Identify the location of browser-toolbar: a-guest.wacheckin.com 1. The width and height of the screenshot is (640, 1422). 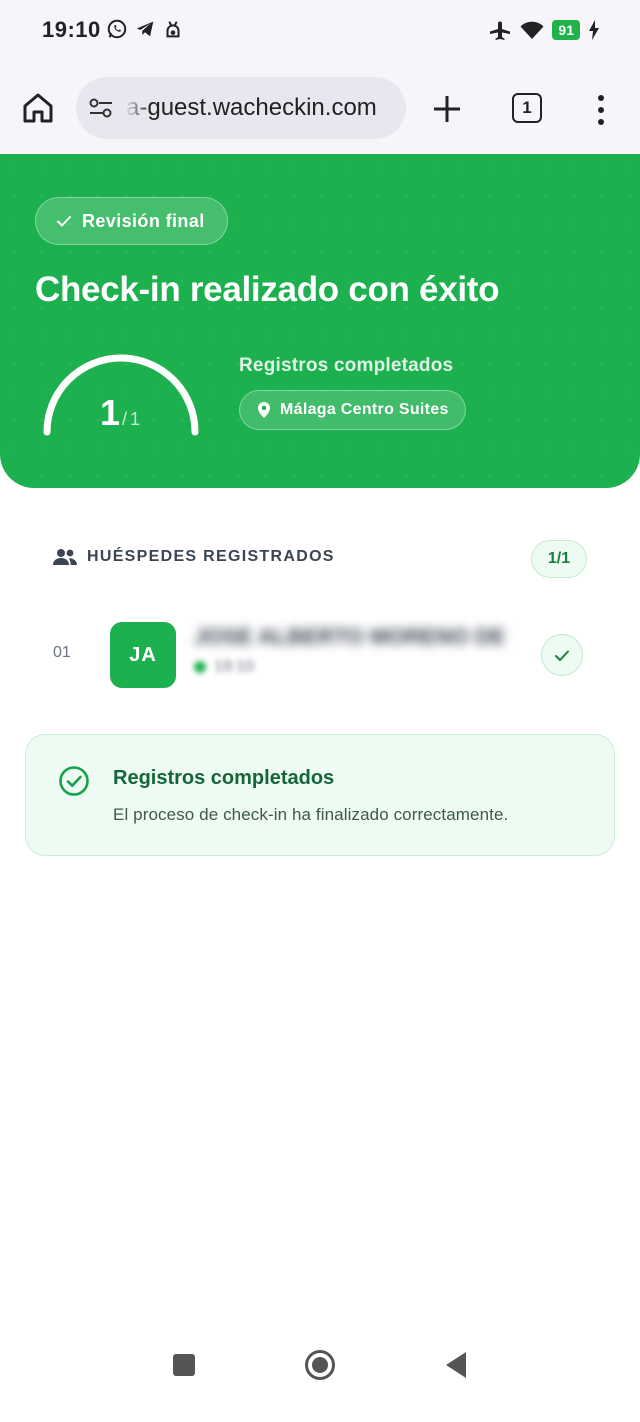
(320, 107).